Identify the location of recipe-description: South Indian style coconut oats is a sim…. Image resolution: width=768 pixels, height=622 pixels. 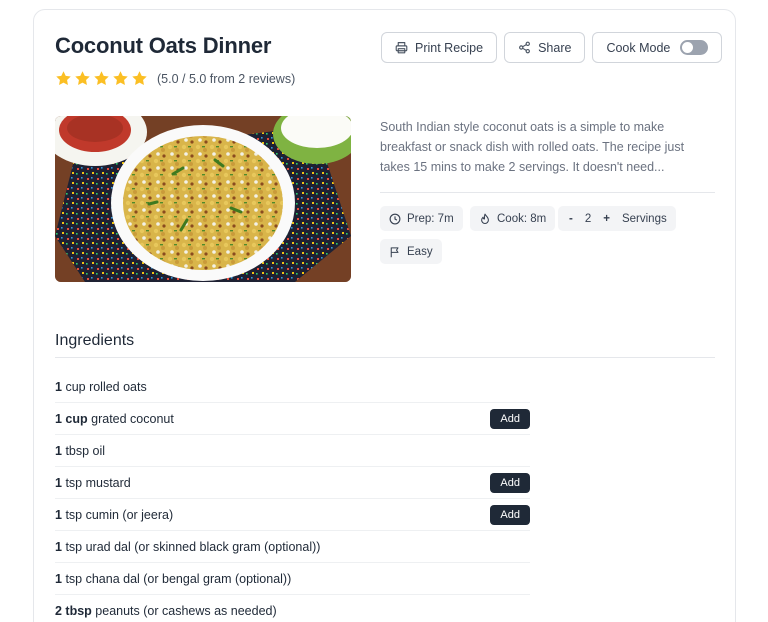
(532, 147).